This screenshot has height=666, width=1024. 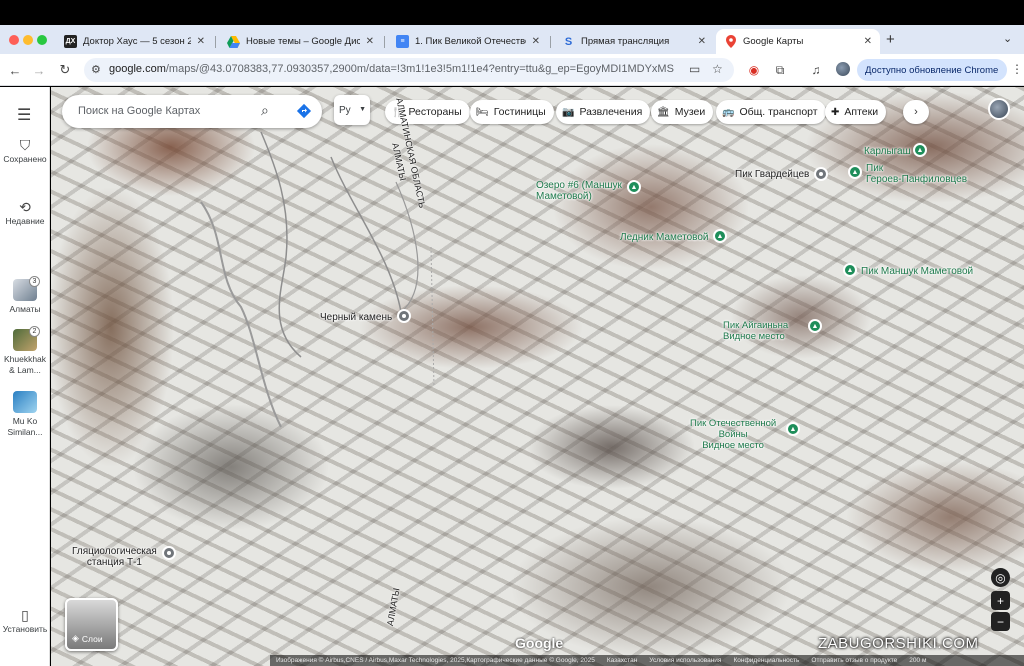 I want to click on search-input: Поиск на Google Картах, so click(x=139, y=111).